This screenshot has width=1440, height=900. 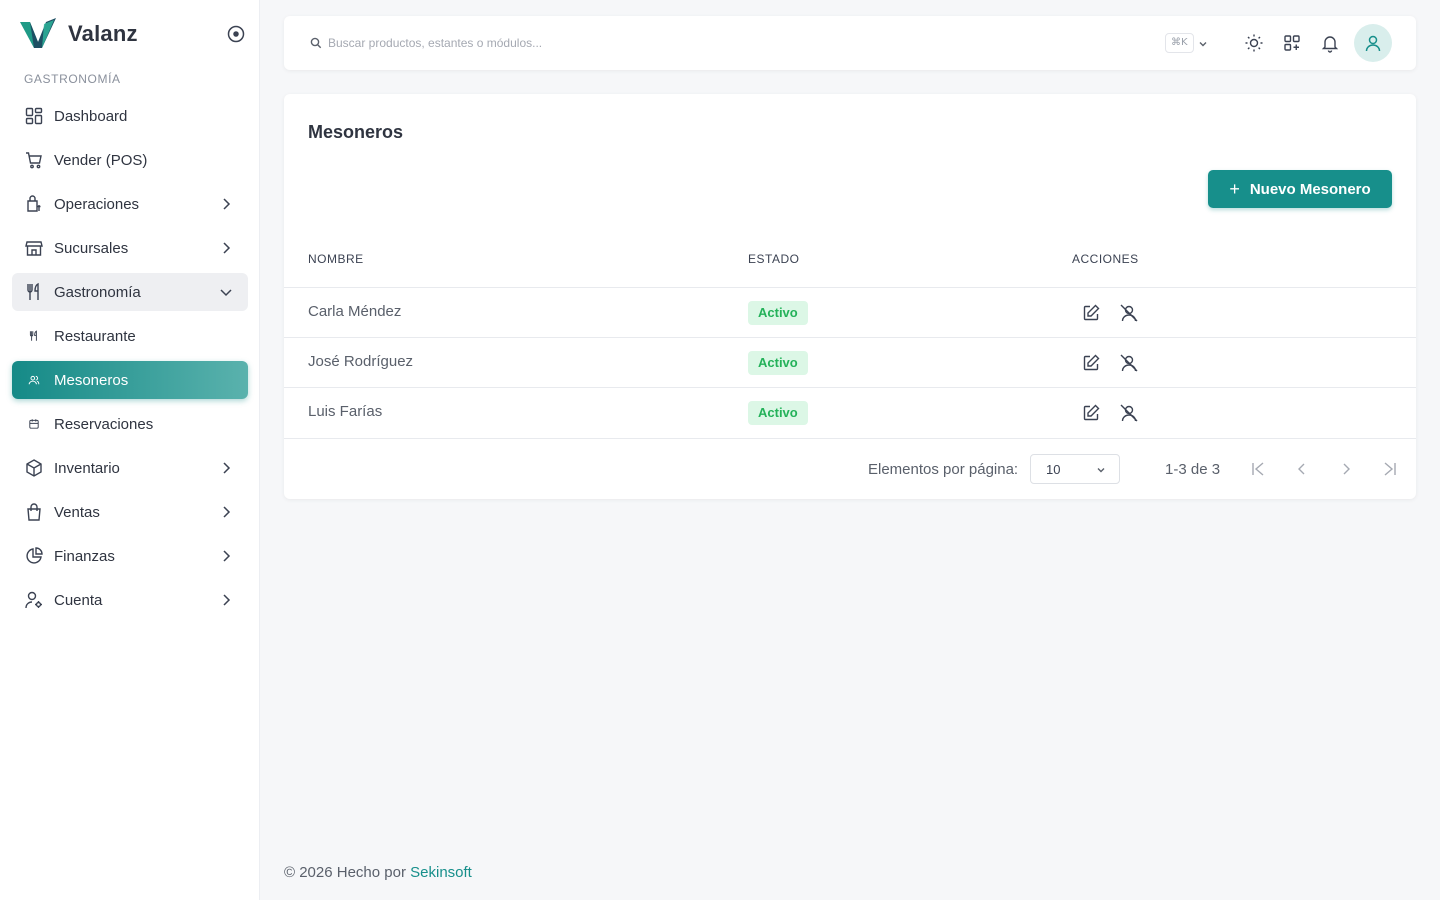 I want to click on search-icon, so click(x=316, y=43).